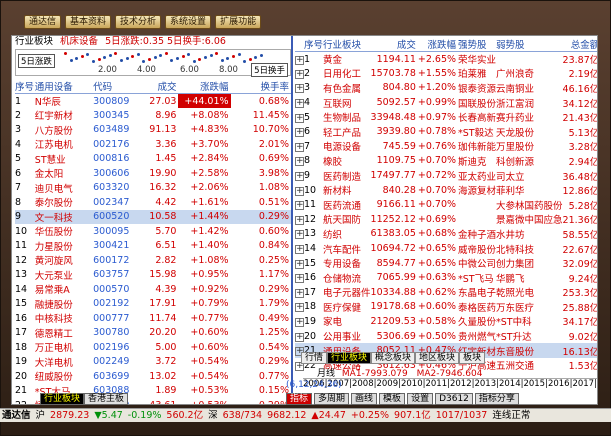  Describe the element at coordinates (477, 44) in the screenshot. I see `col-header: 强势股` at that location.